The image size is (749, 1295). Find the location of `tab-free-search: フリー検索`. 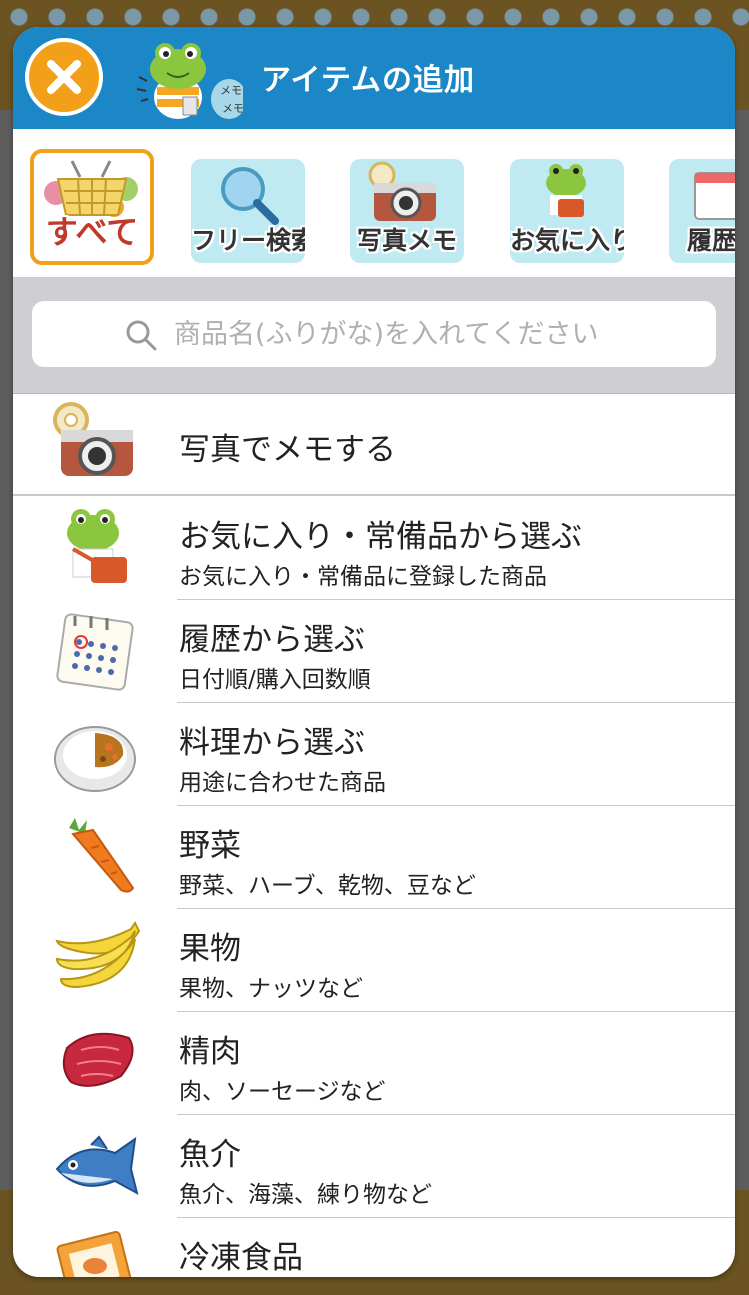

tab-free-search: フリー検索 is located at coordinates (248, 211).